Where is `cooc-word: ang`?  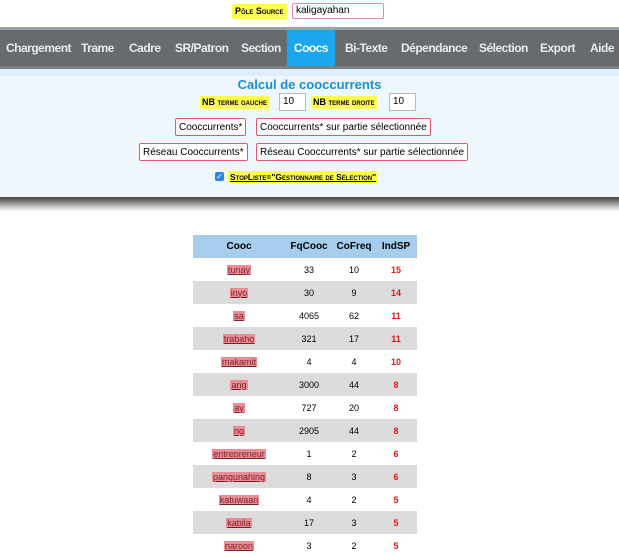
cooc-word: ang is located at coordinates (239, 384).